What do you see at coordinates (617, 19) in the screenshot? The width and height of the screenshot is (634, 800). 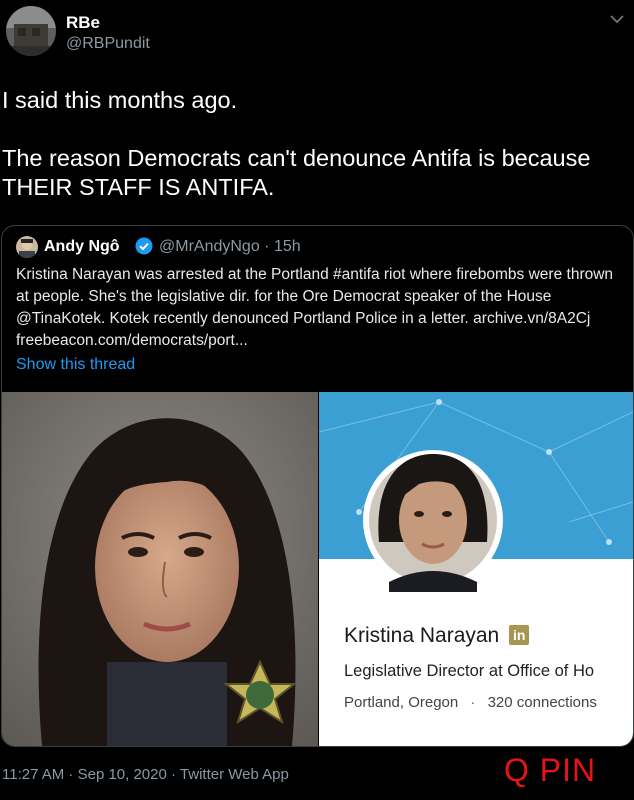 I see `chevron-down-icon` at bounding box center [617, 19].